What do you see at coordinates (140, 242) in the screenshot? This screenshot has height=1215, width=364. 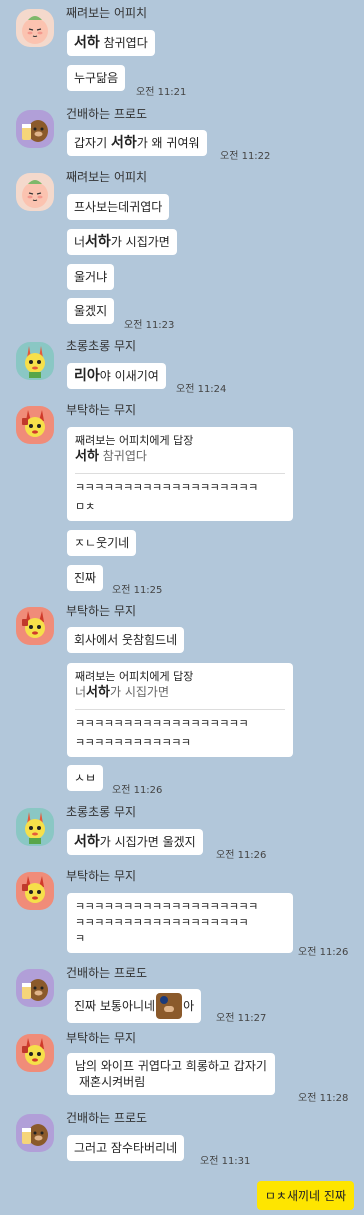 I see `message-text: 가 시집가면` at bounding box center [140, 242].